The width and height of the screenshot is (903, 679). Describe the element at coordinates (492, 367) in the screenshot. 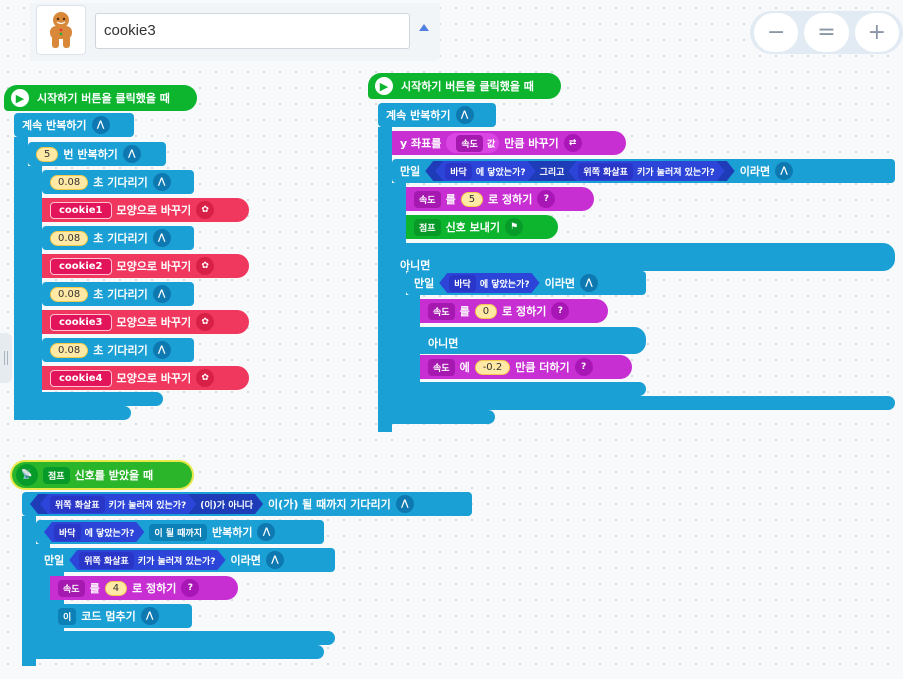

I see `add-value: -0.2` at that location.